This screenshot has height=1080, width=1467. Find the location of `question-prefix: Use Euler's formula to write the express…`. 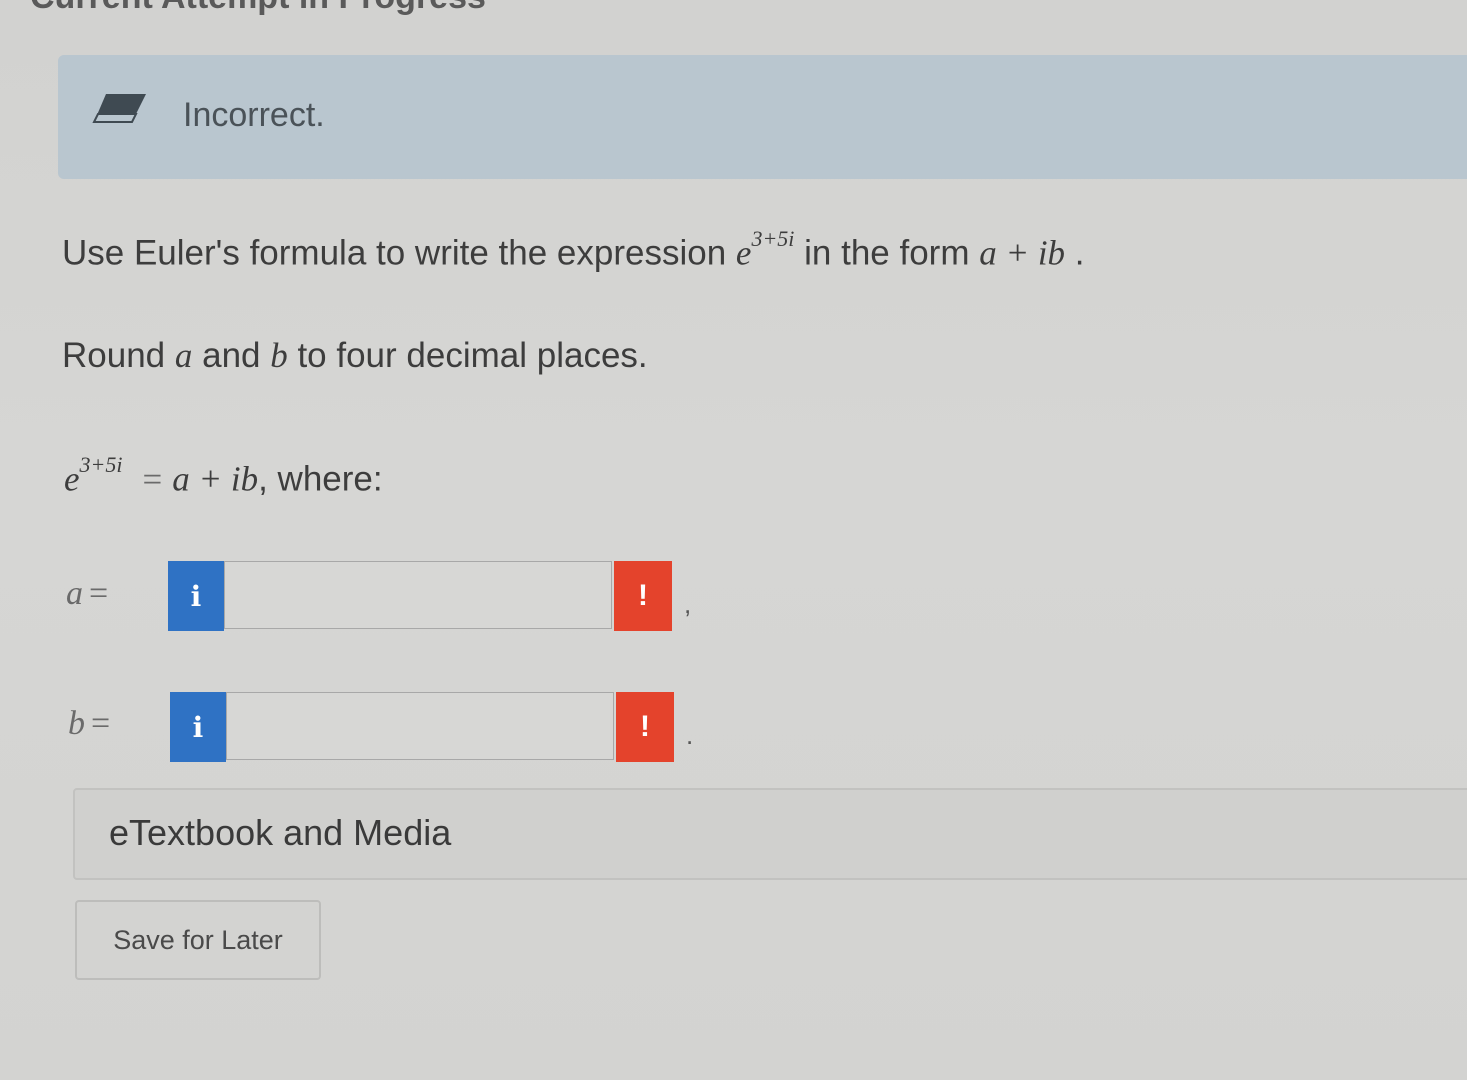

question-prefix: Use Euler's formula to write the express… is located at coordinates (399, 253).